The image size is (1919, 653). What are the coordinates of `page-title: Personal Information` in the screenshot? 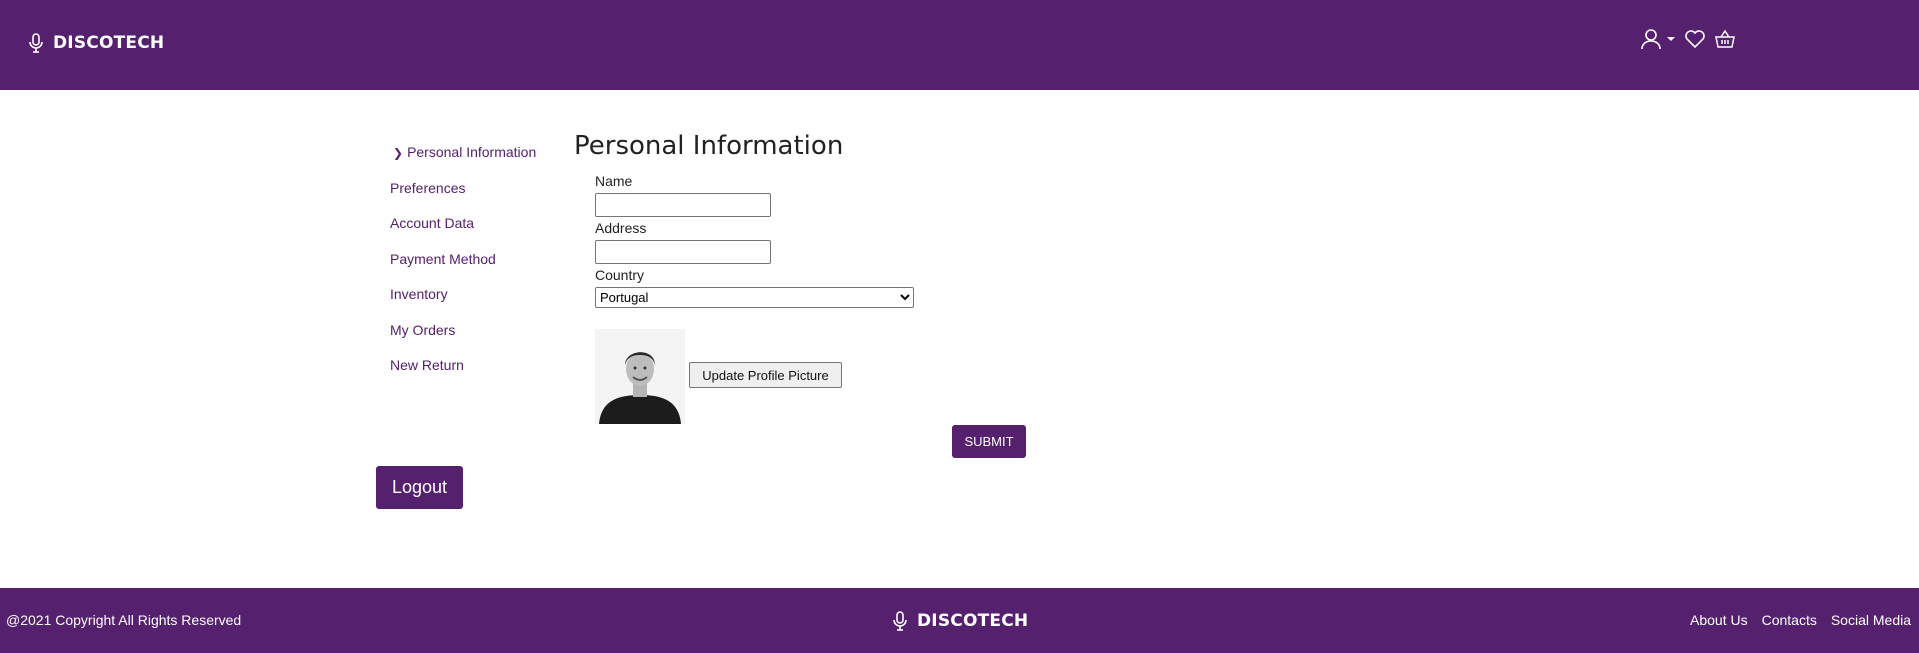 It's located at (709, 146).